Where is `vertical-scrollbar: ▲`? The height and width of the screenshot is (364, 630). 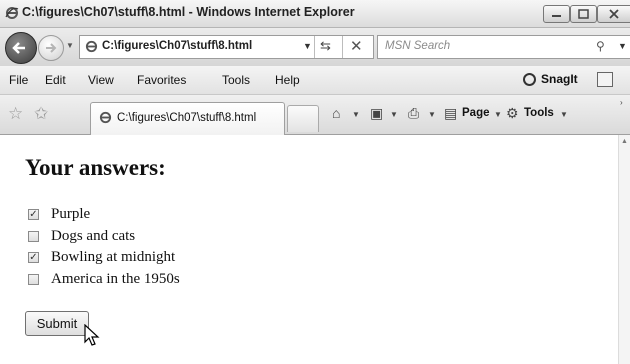
vertical-scrollbar: ▲ is located at coordinates (624, 249).